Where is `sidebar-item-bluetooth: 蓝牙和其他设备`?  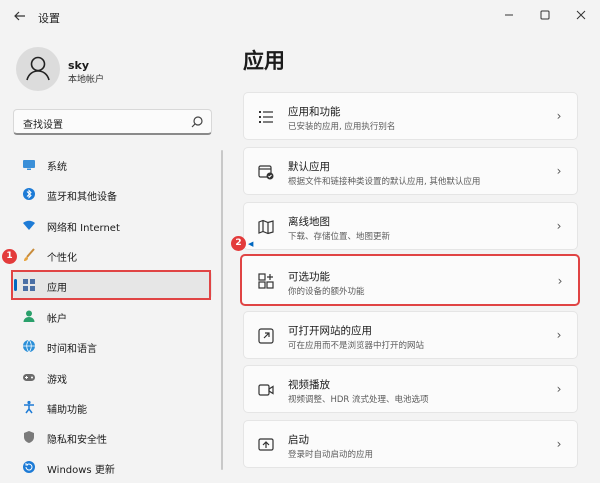
sidebar-item-bluetooth: 蓝牙和其他设备 is located at coordinates (112, 194).